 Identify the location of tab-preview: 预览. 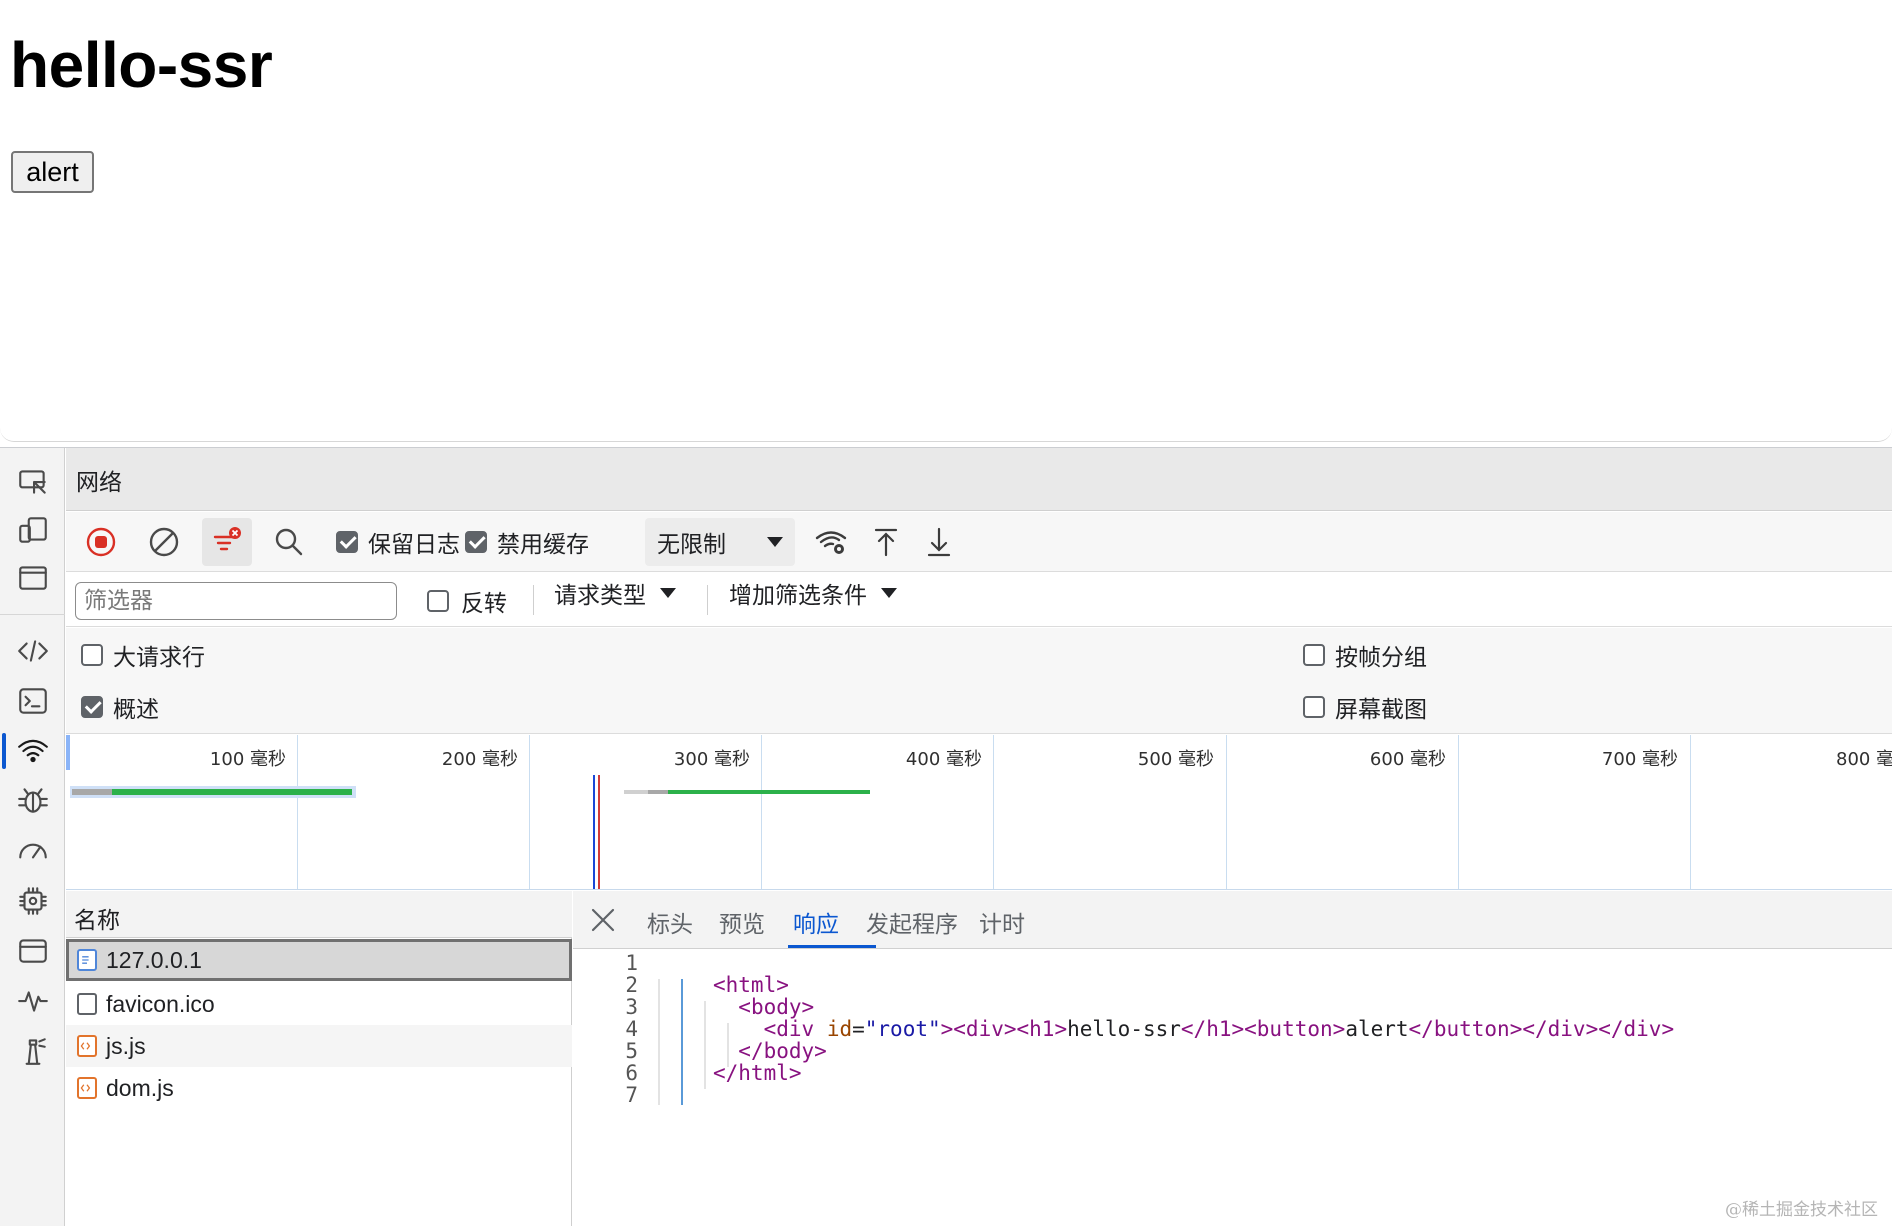
(742, 922).